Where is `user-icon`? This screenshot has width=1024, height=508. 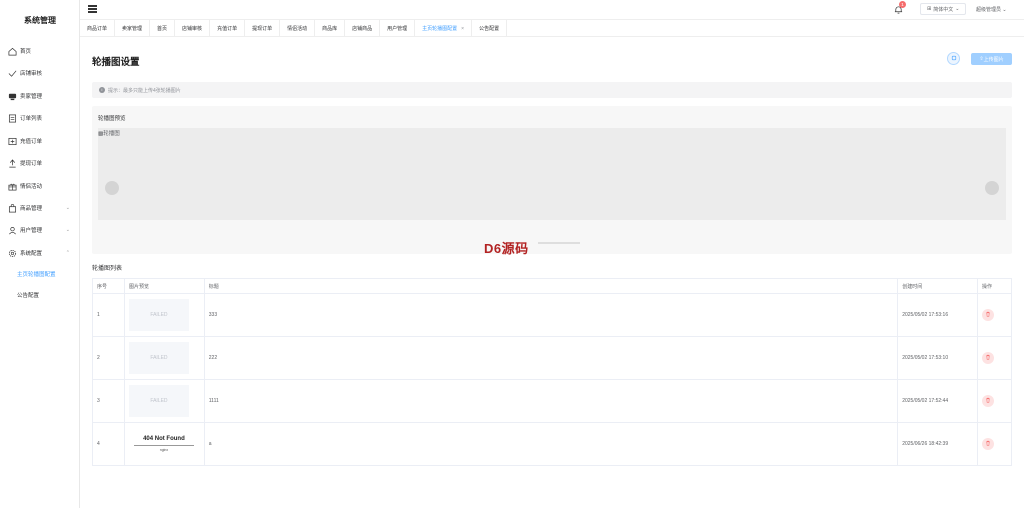
user-icon is located at coordinates (12, 230).